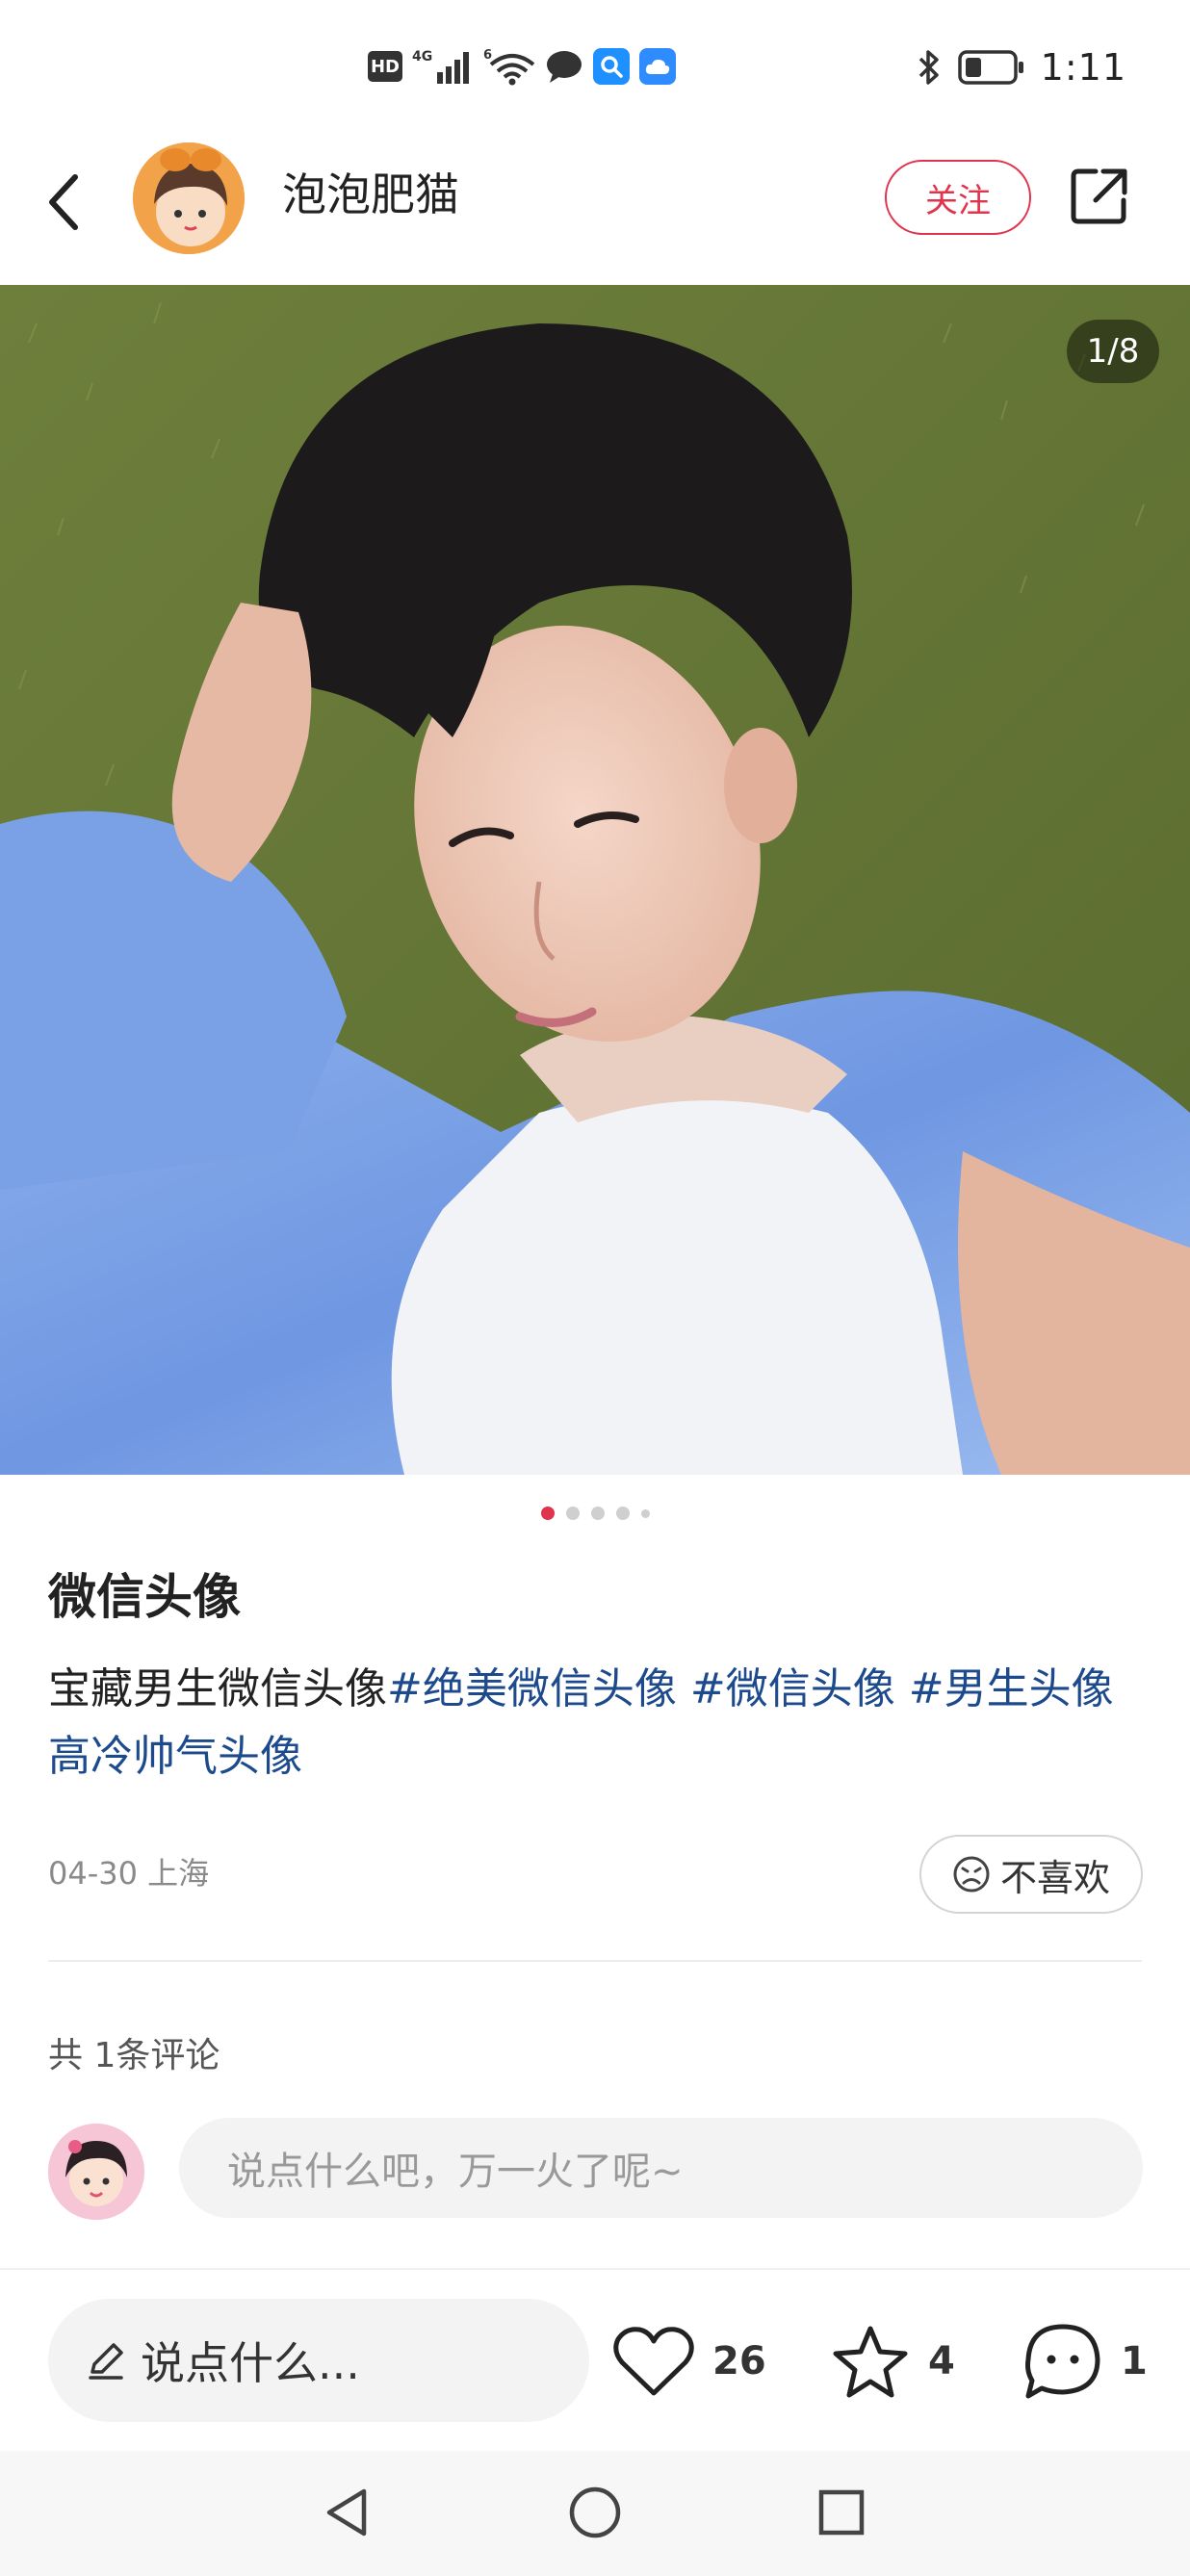 This screenshot has width=1190, height=2576. I want to click on favorite-count: 4, so click(942, 2361).